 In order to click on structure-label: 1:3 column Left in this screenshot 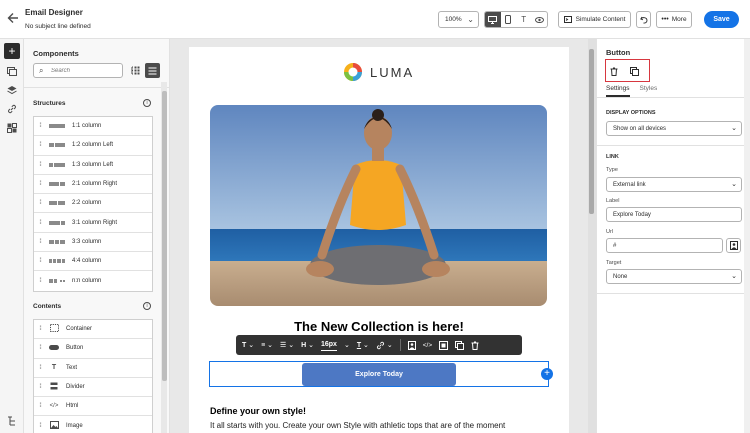, I will do `click(93, 164)`.